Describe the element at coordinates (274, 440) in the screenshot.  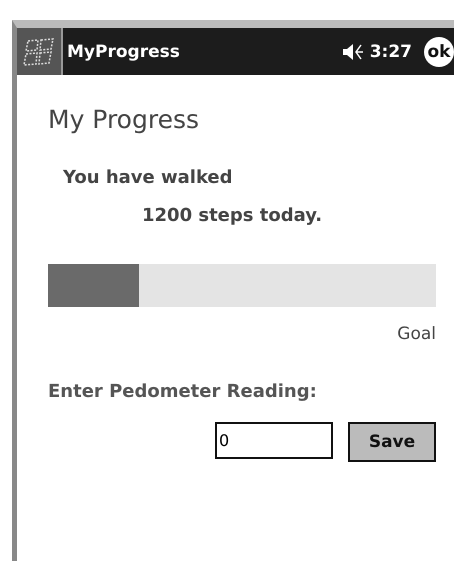
I see `reading-input-field: 0` at that location.